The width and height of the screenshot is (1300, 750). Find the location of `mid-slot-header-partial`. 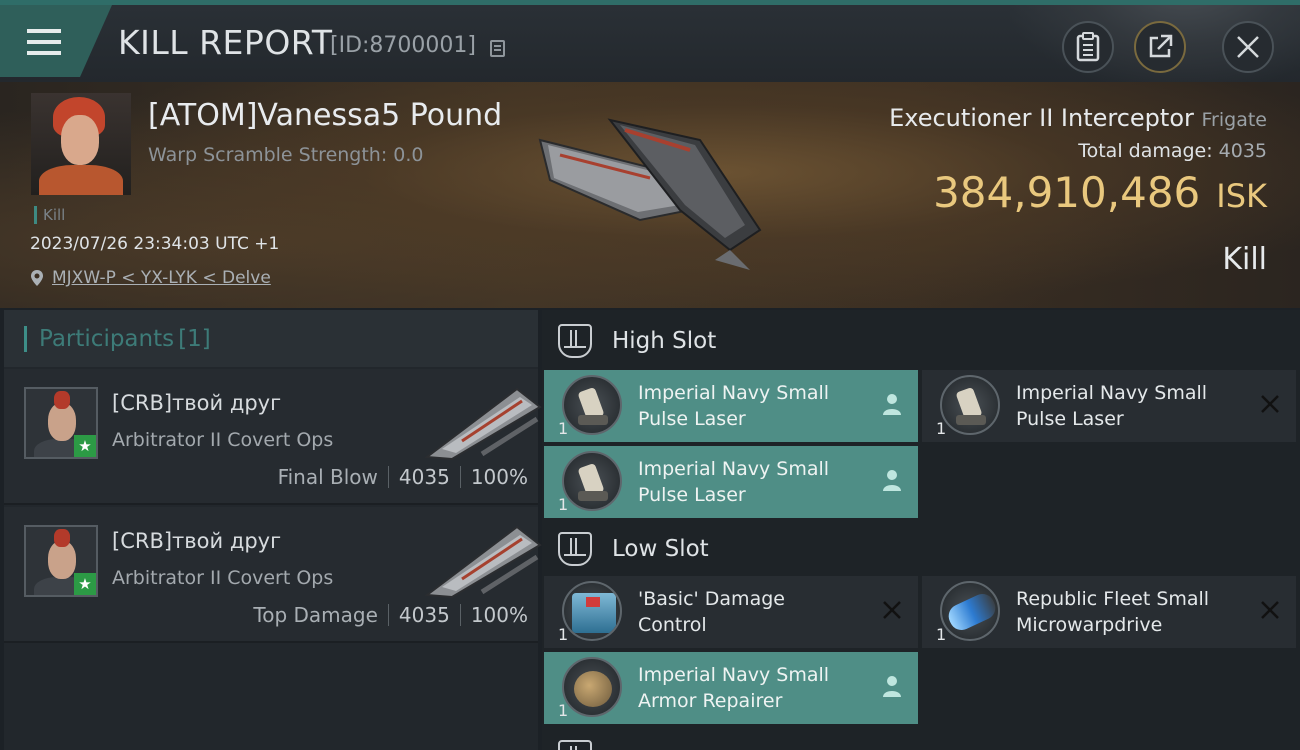

mid-slot-header-partial is located at coordinates (921, 739).